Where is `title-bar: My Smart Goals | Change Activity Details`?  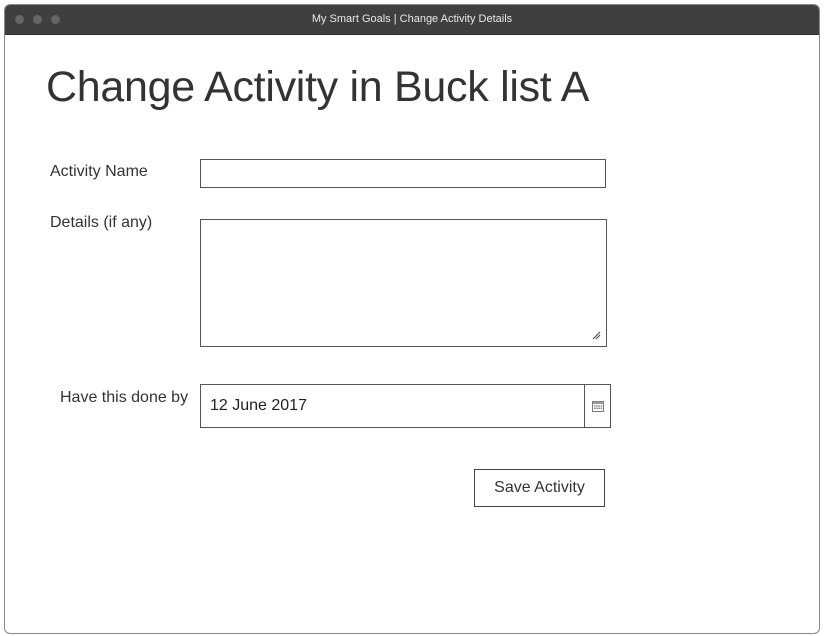 title-bar: My Smart Goals | Change Activity Details is located at coordinates (412, 20).